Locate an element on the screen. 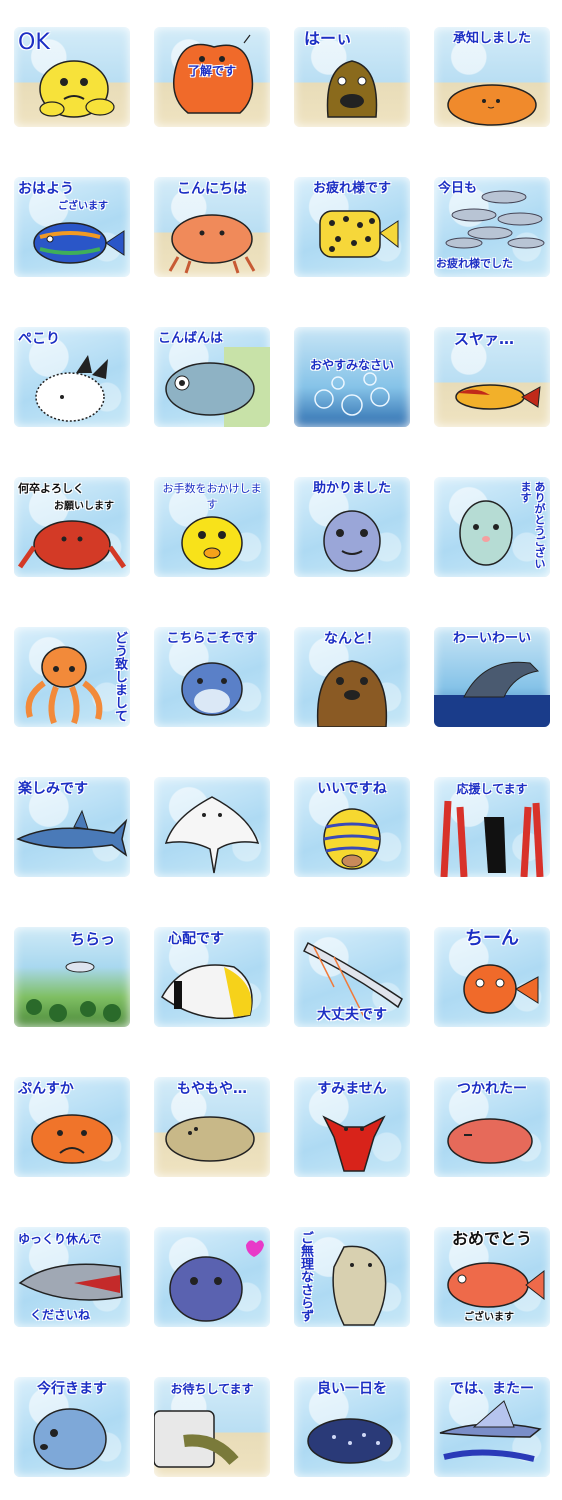  stingray-icon is located at coordinates (212, 835).